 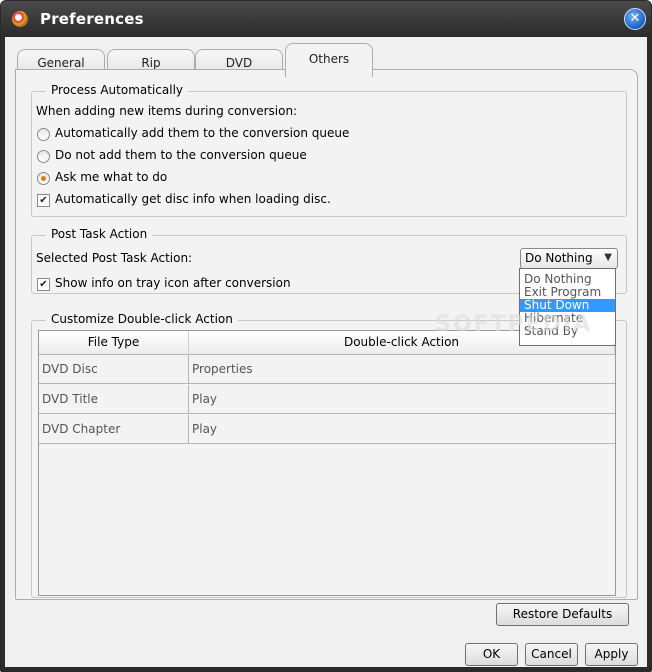 I want to click on radio-do-not-add-label: Do not add them to the conversion queue, so click(x=181, y=155).